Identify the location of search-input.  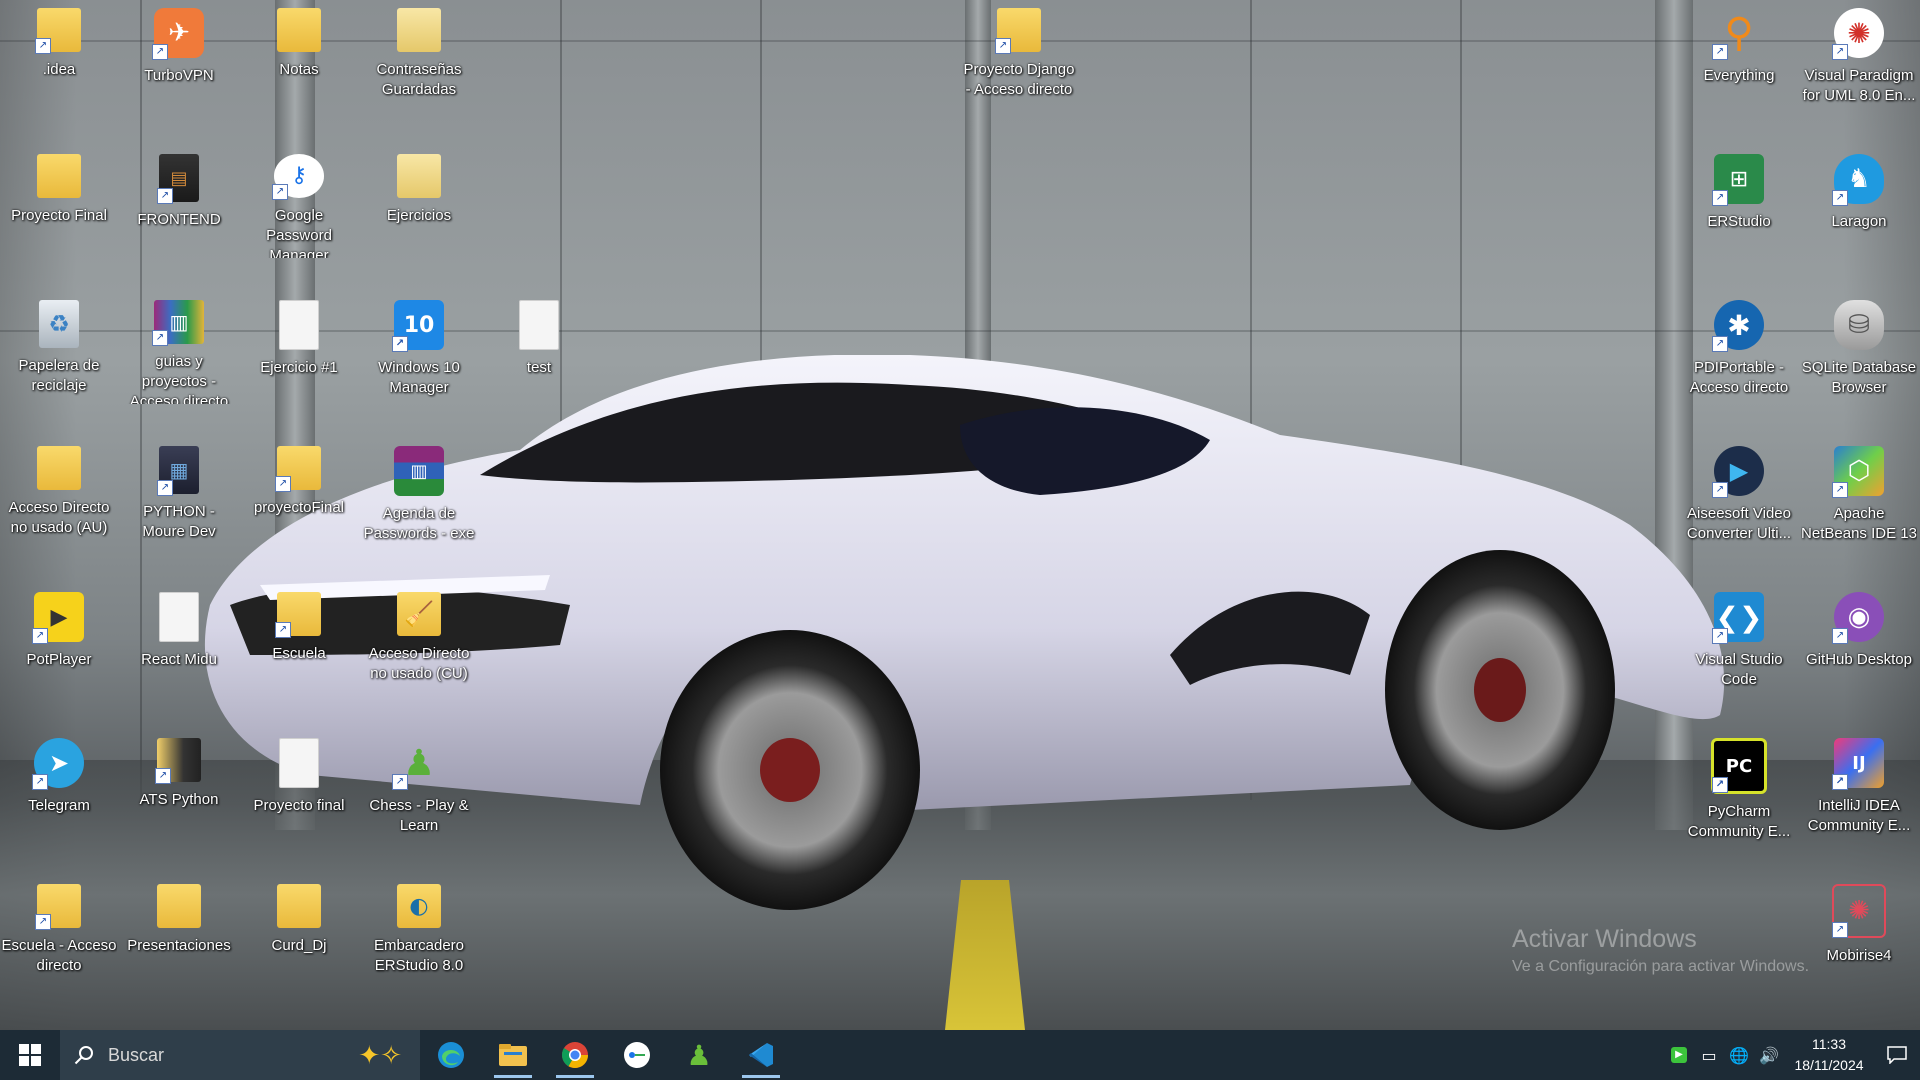
(208, 1055).